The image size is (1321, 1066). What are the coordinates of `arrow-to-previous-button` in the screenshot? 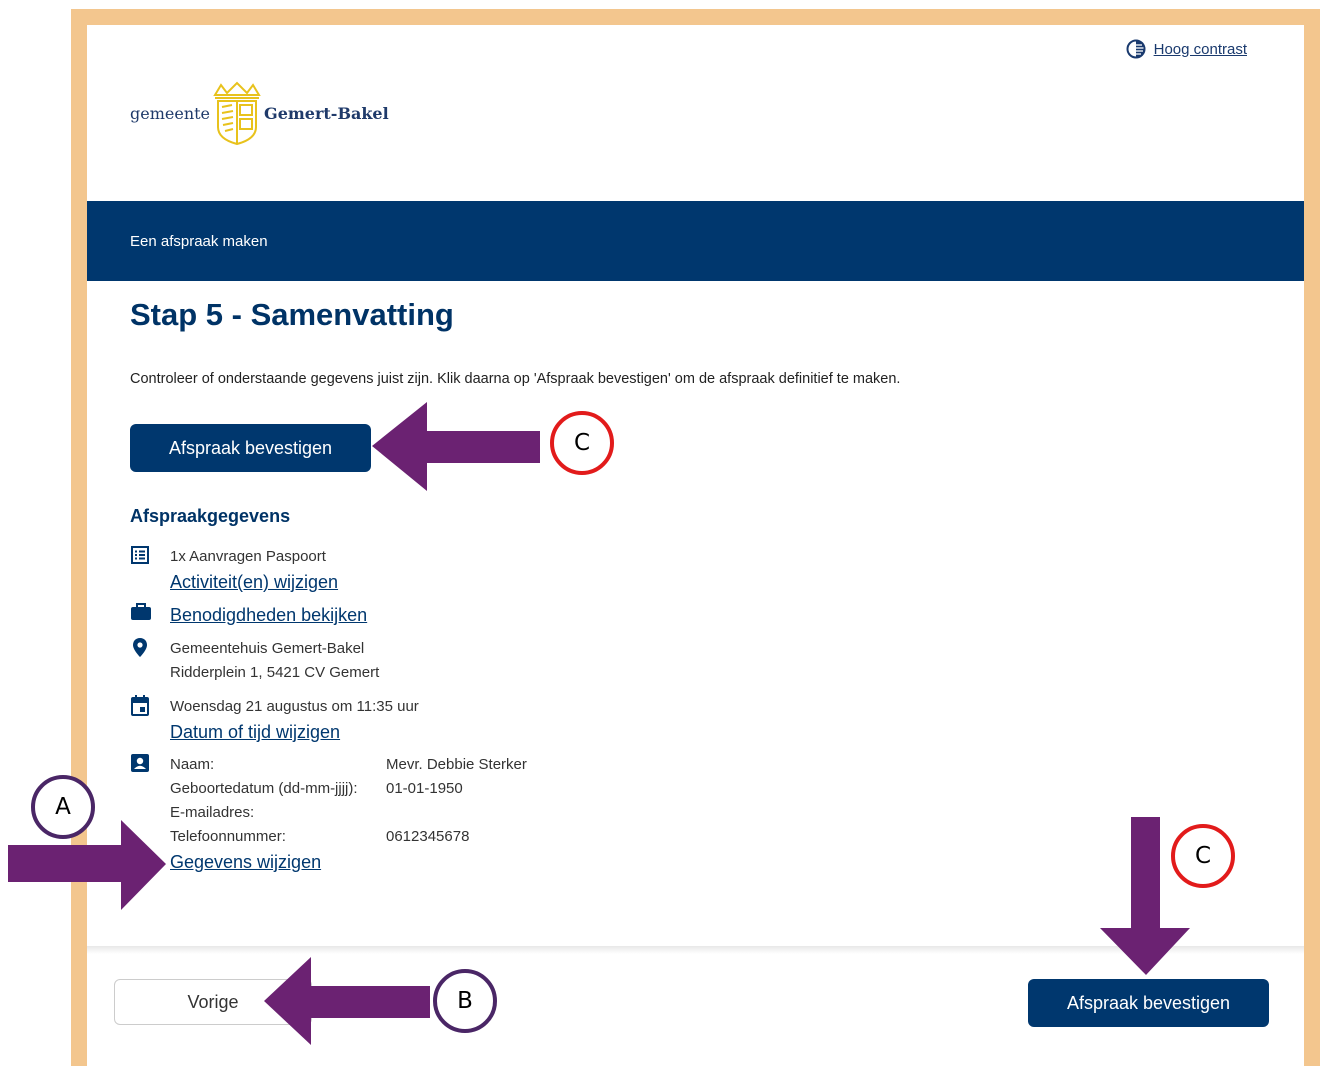 It's located at (347, 1001).